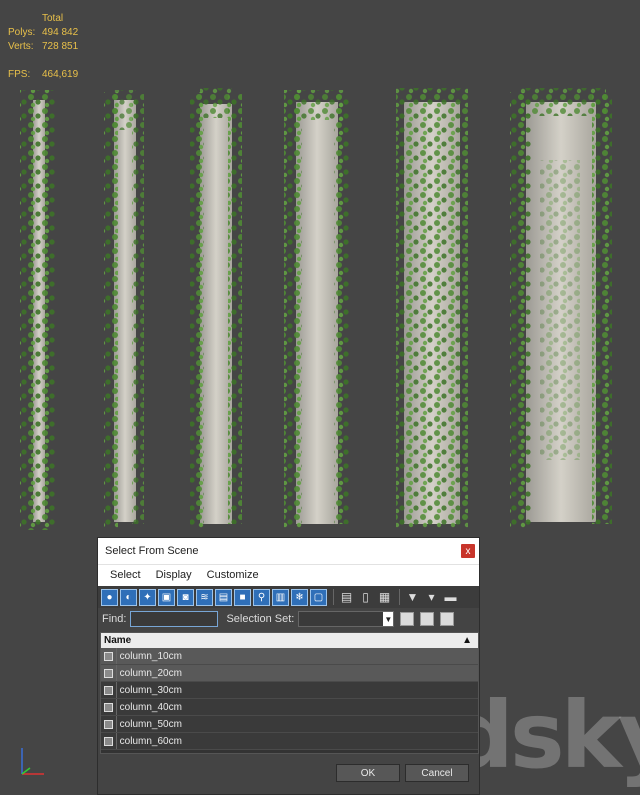 The image size is (640, 795). Describe the element at coordinates (288, 574) in the screenshot. I see `menu-bar: Select Display Customize` at that location.